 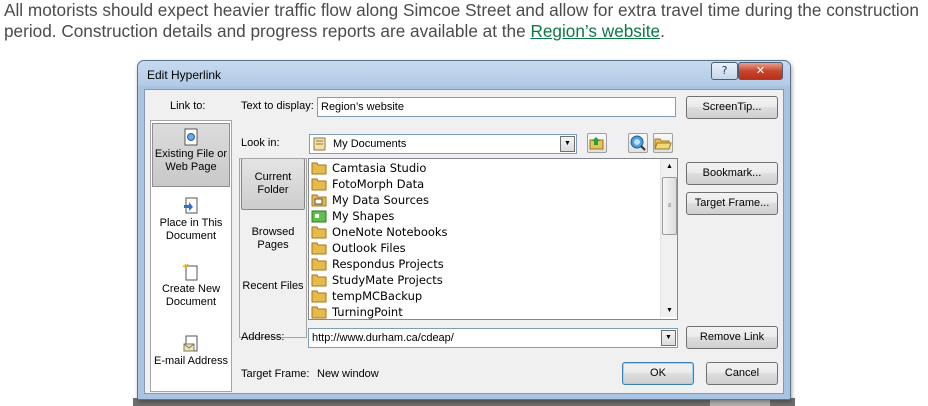 I want to click on target-frame-value: New window, so click(x=348, y=374).